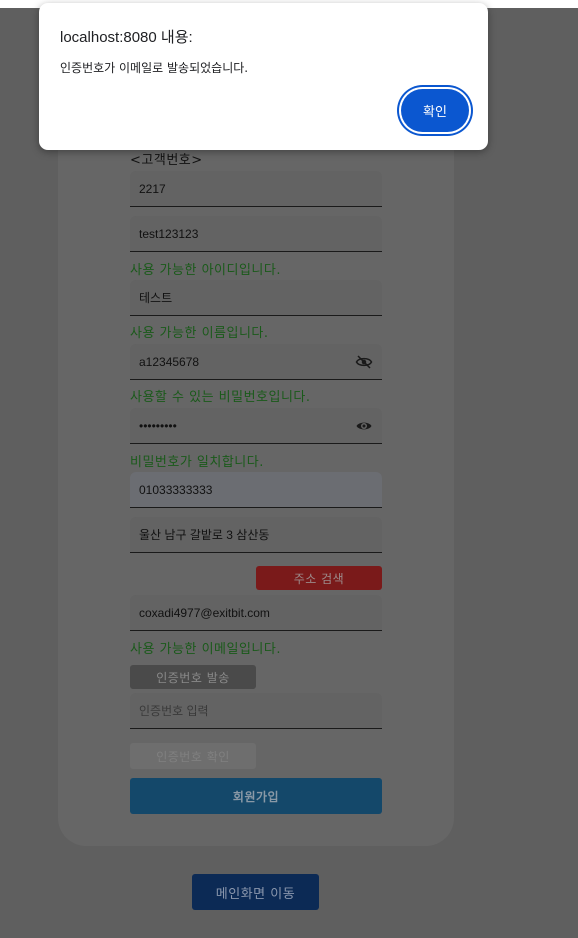  Describe the element at coordinates (364, 426) in the screenshot. I see `eye-icon` at that location.